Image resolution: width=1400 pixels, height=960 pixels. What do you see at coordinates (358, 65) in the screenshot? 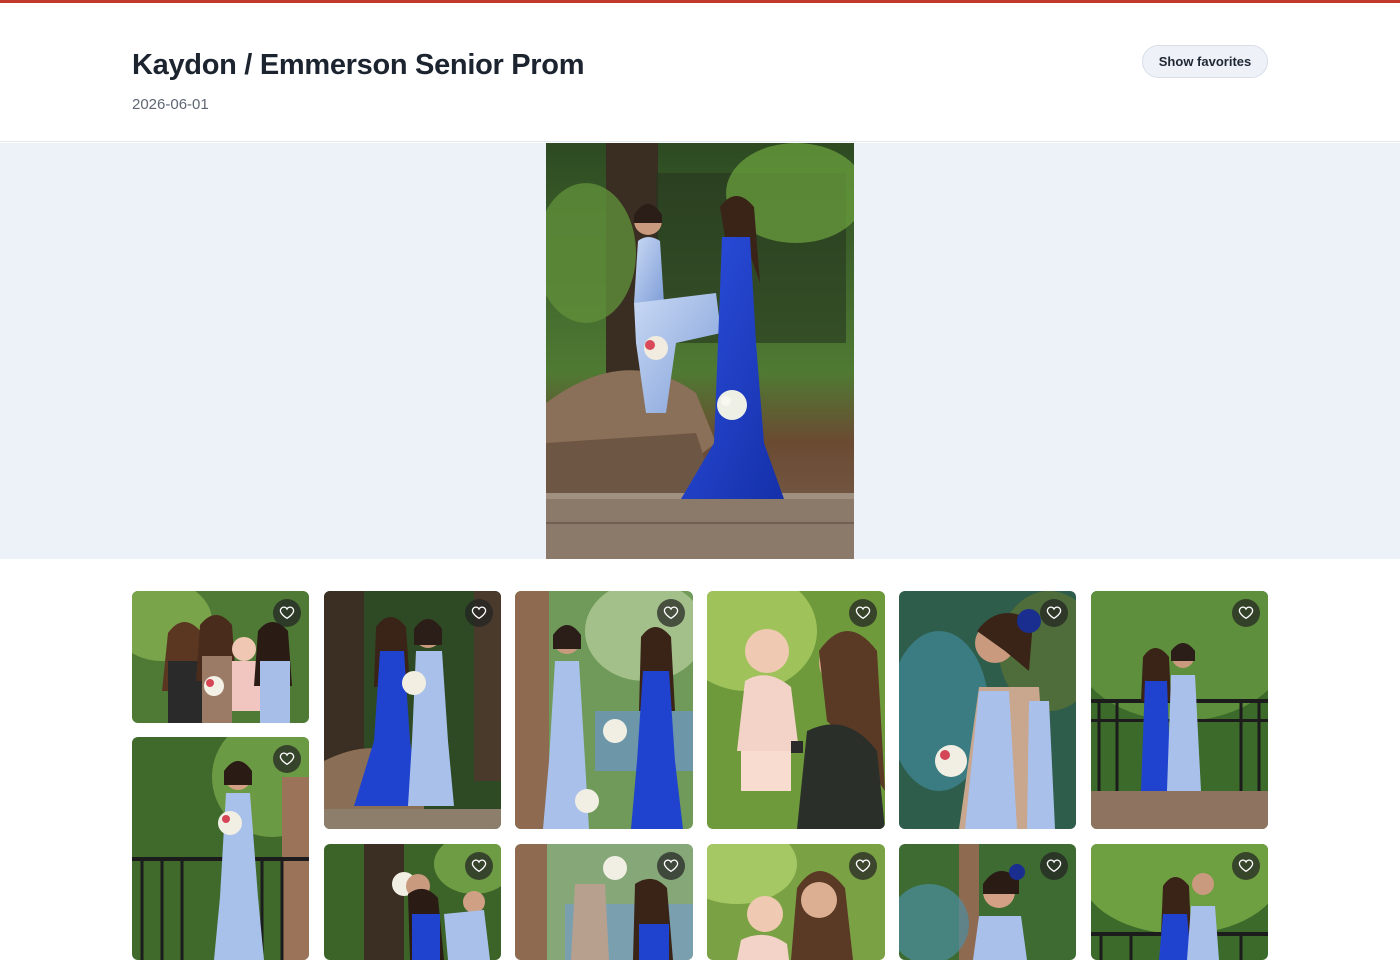
I see `page-title: Kaydon / Emmerson Senior Prom` at bounding box center [358, 65].